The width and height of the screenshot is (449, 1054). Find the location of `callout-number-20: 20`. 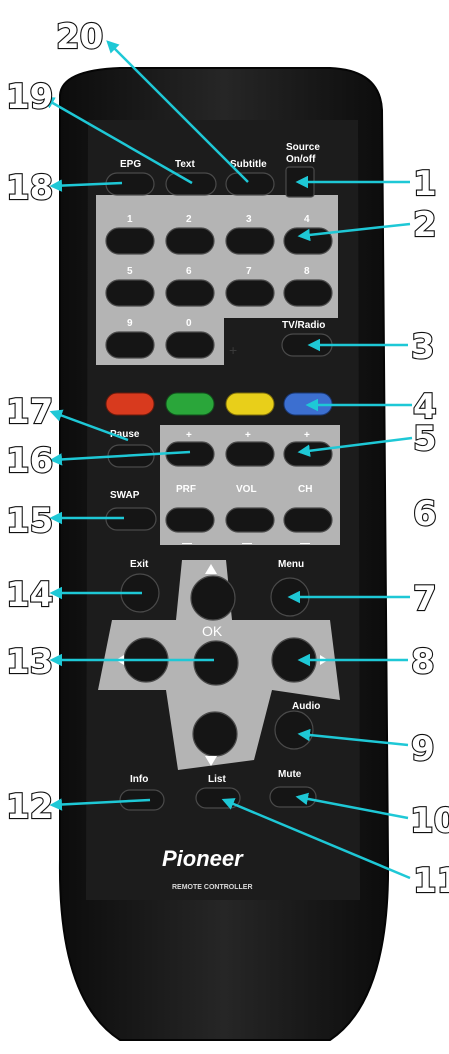

callout-number-20: 20 is located at coordinates (79, 37).